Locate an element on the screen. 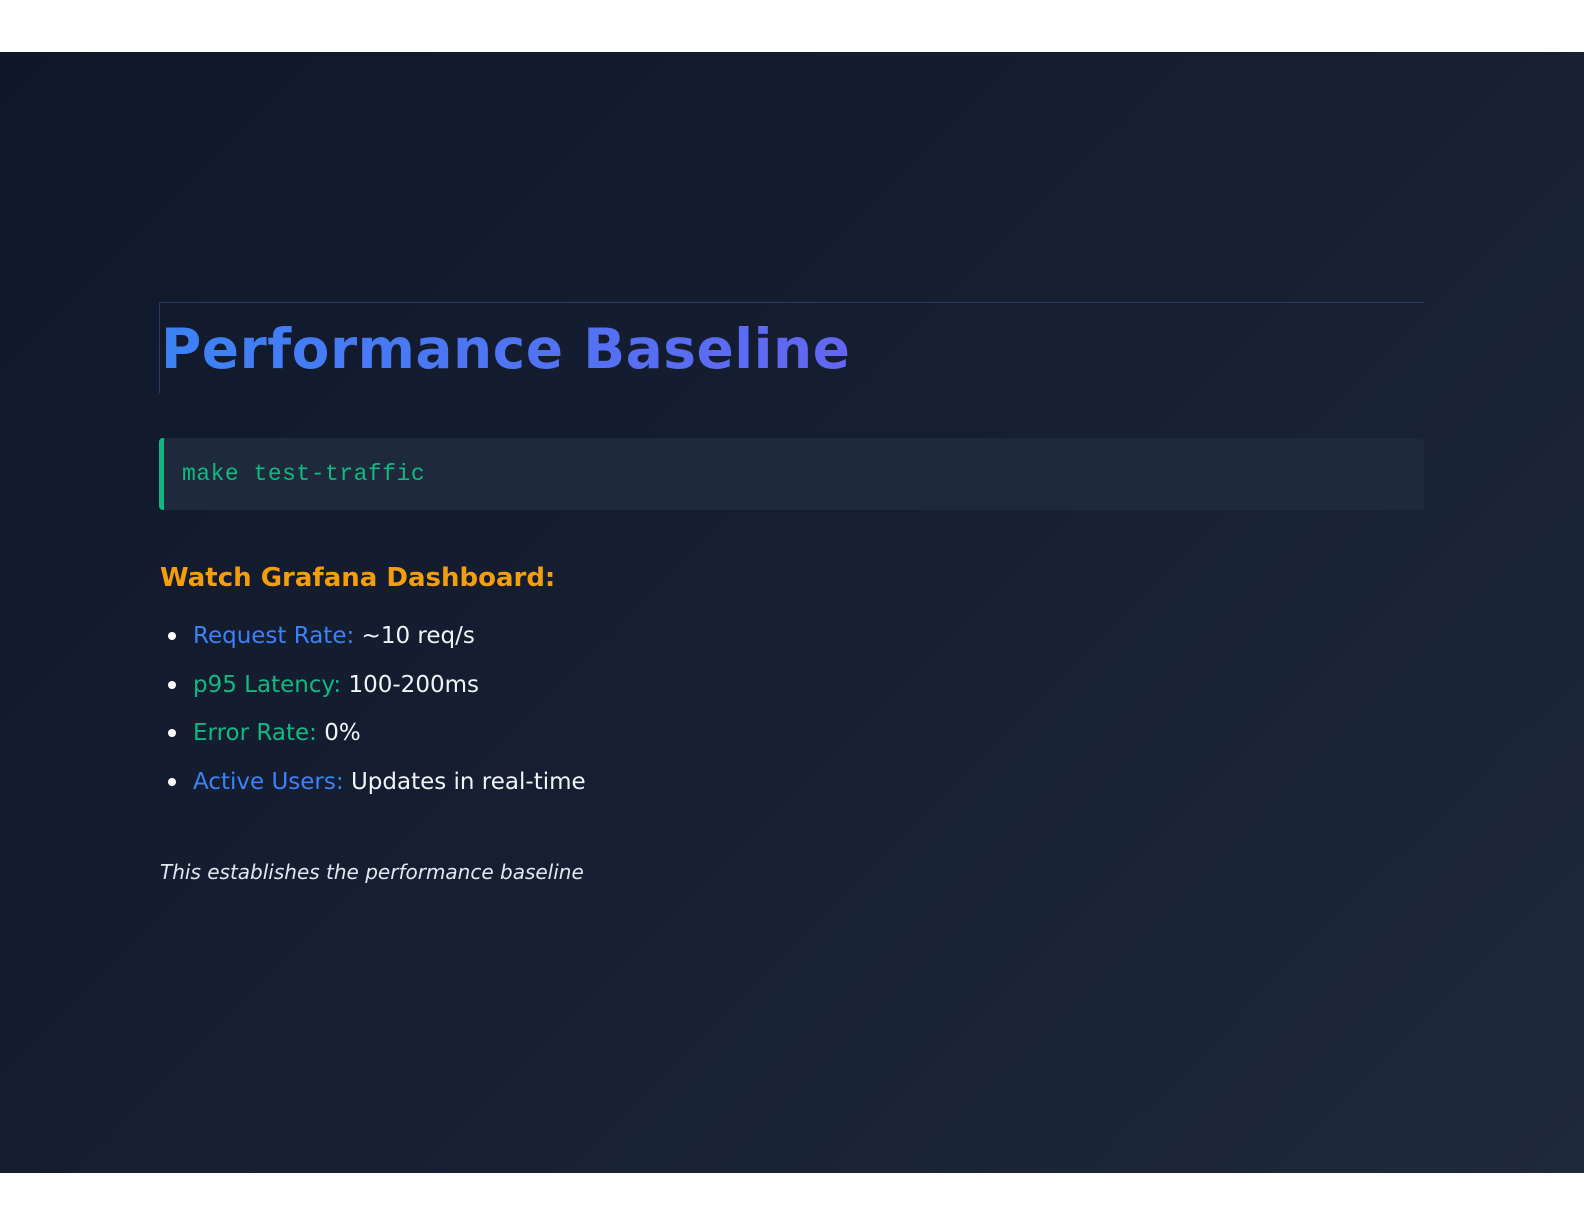 This screenshot has width=1584, height=1224. metric-value: 0% is located at coordinates (342, 733).